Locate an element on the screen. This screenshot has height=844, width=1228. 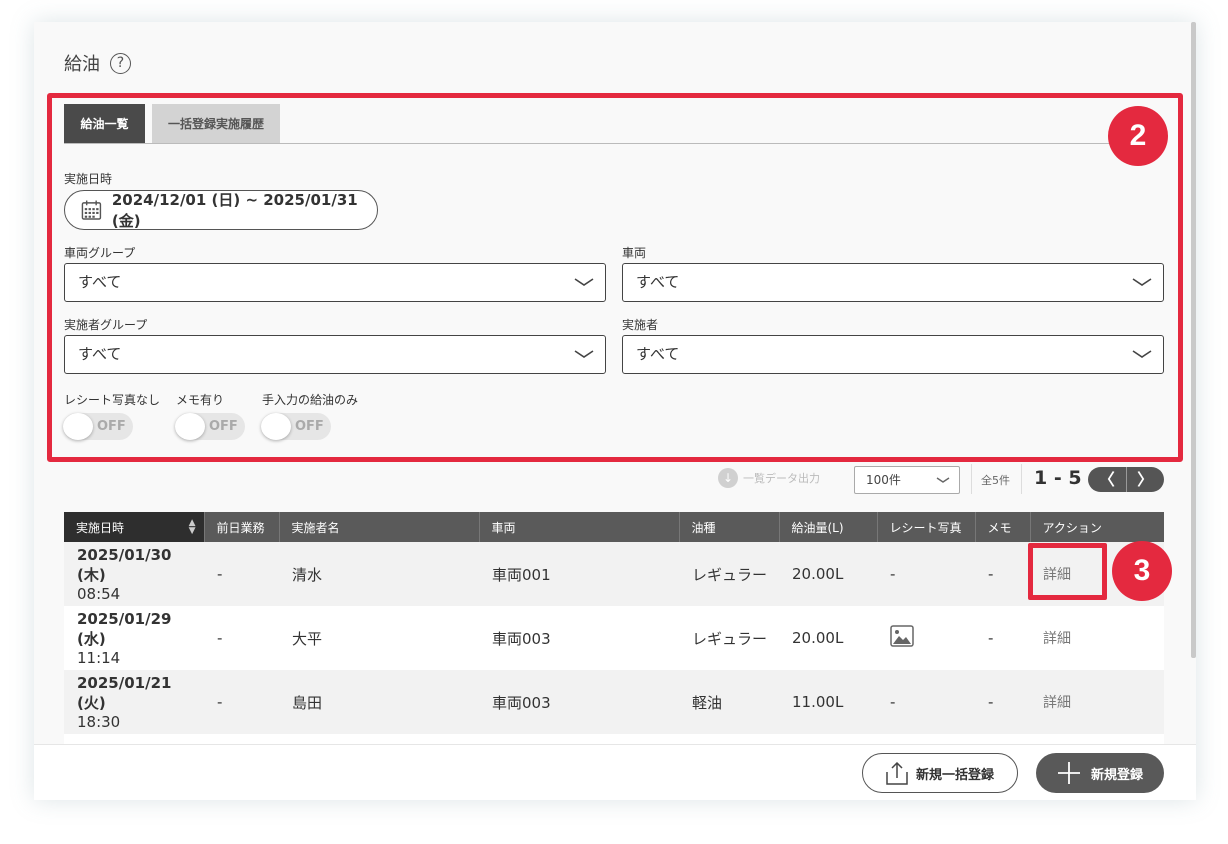
help-icon: ? is located at coordinates (120, 63).